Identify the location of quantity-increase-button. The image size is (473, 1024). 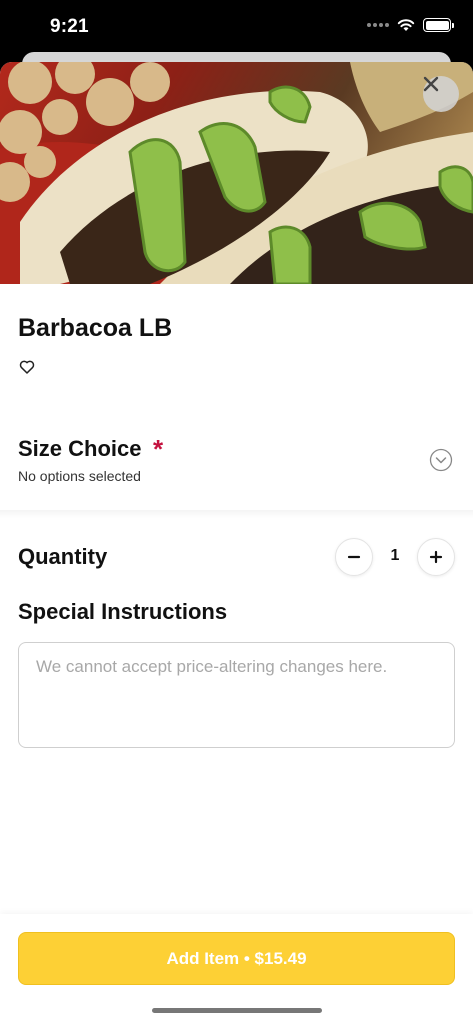
(436, 557).